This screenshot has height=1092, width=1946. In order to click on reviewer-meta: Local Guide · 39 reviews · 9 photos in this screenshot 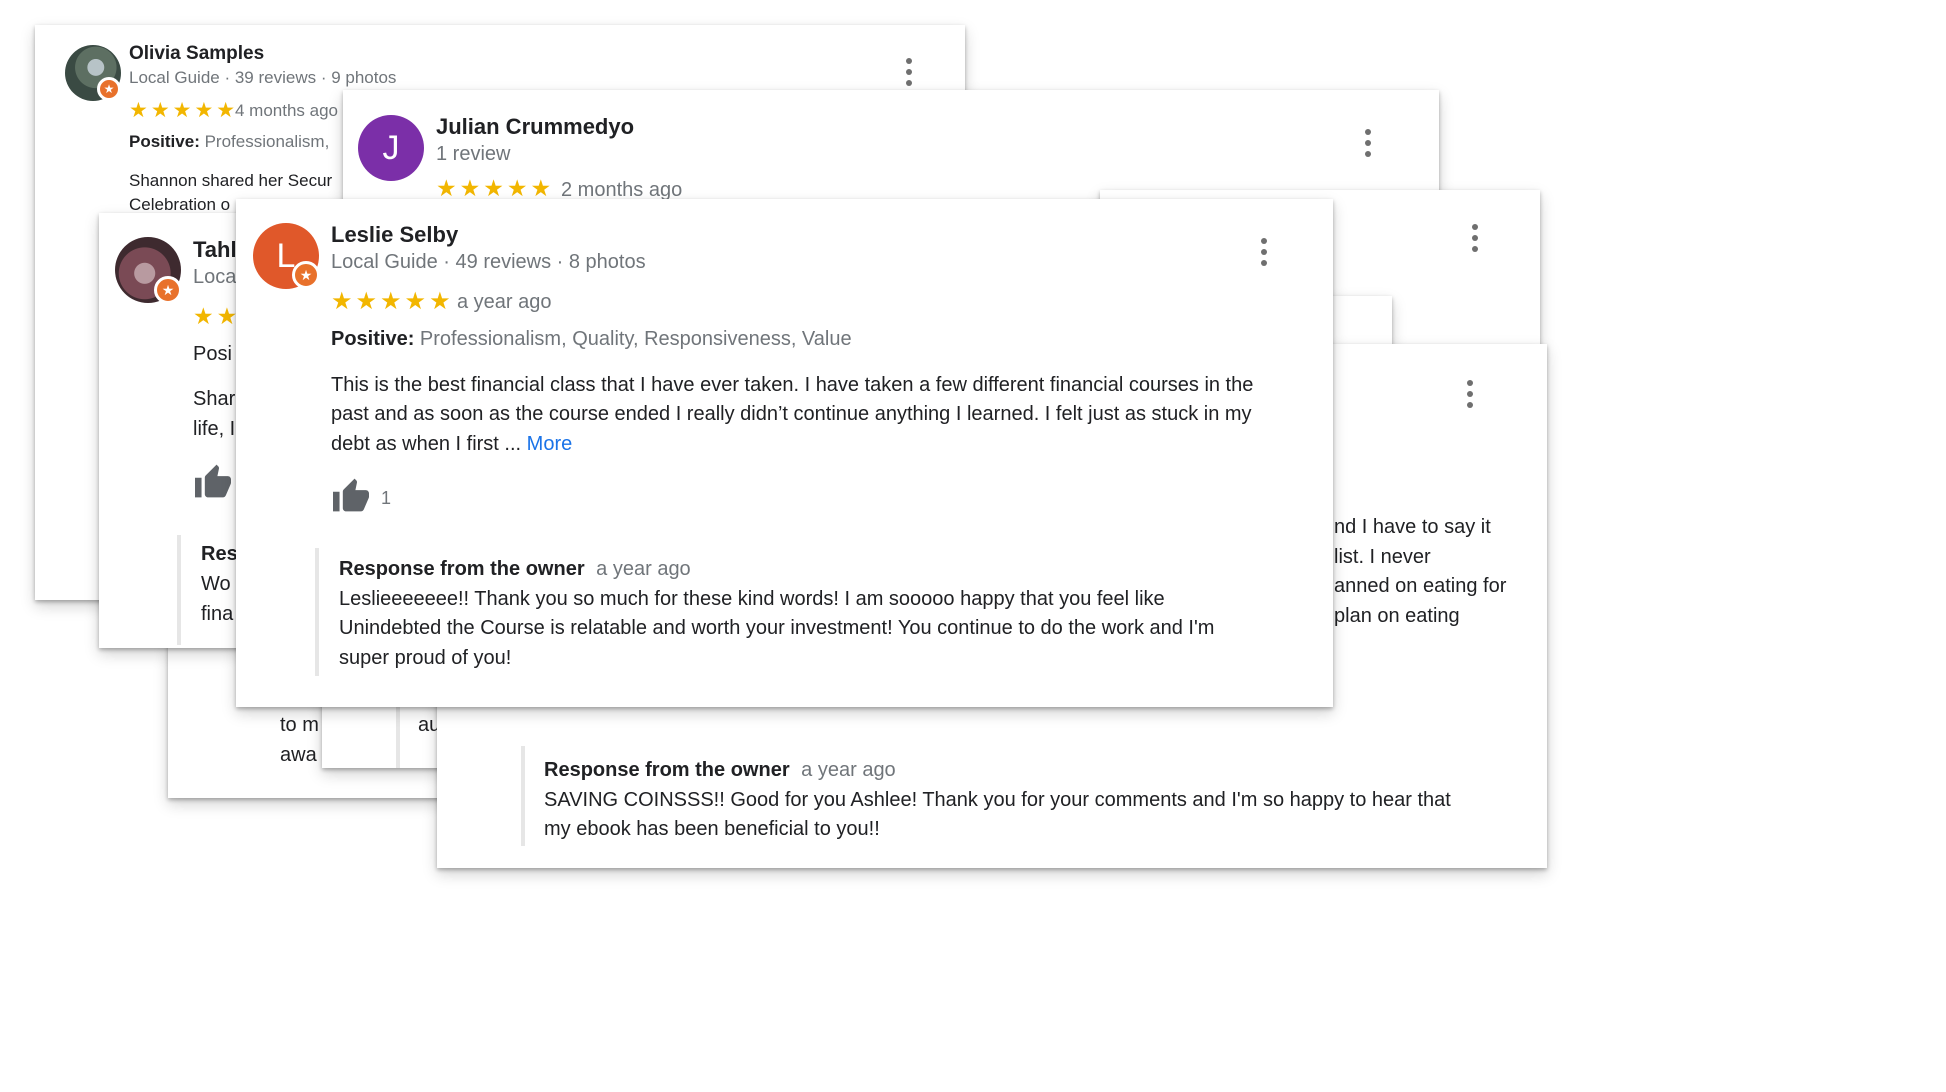, I will do `click(263, 77)`.